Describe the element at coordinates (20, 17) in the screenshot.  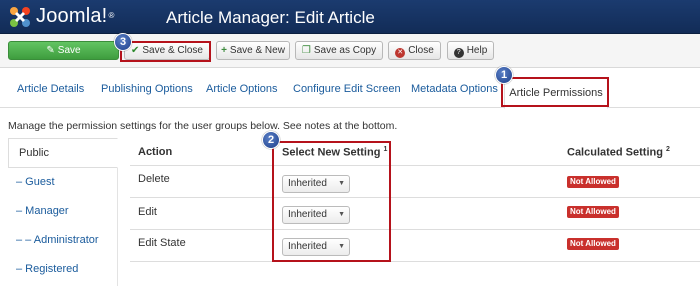
I see `joomla-logo-icon` at that location.